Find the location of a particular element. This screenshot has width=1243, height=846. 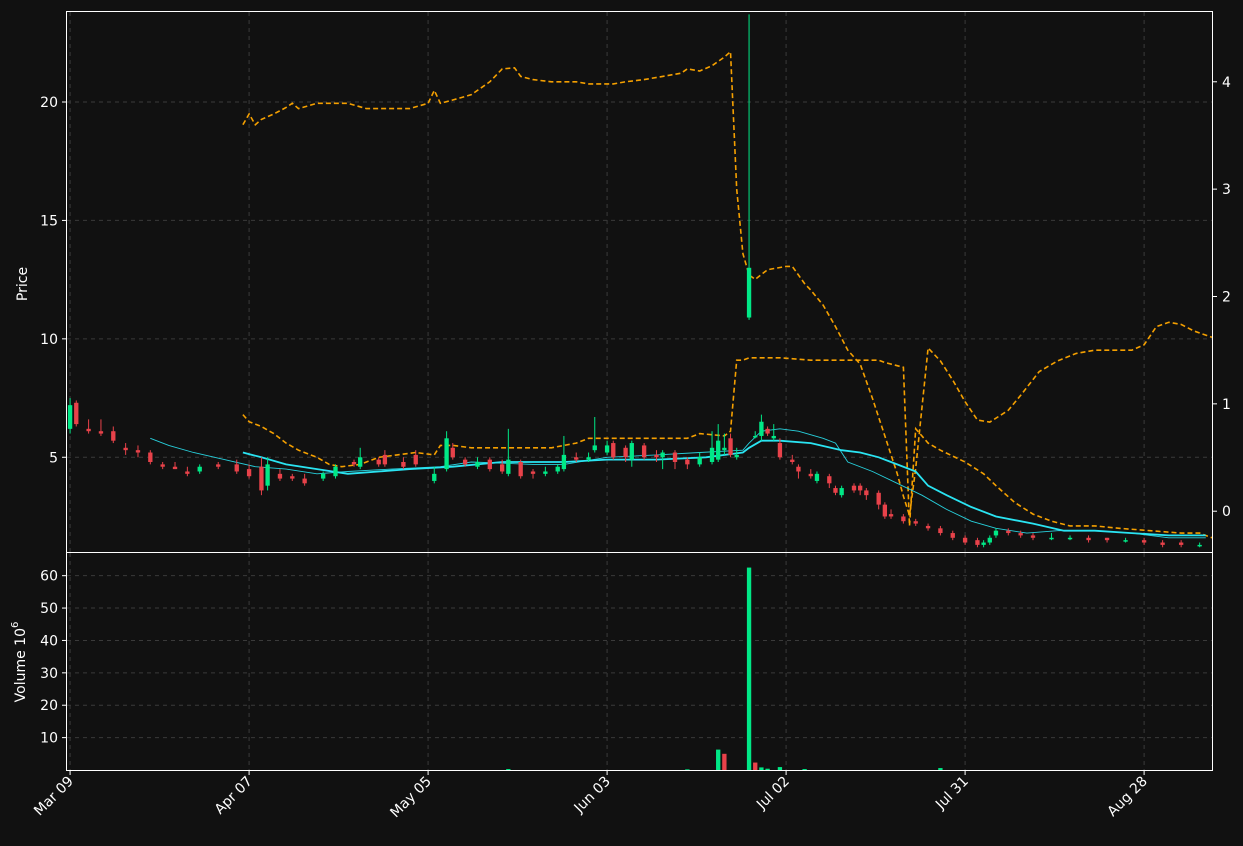

volume-axis-label-group: Volume 106 is located at coordinates (19, 662).